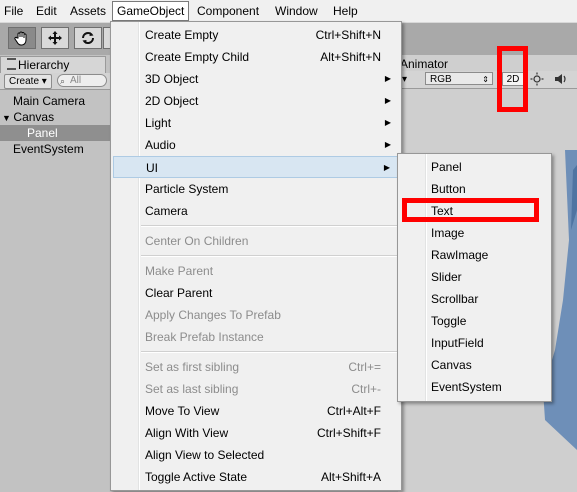 This screenshot has height=492, width=577. What do you see at coordinates (256, 455) in the screenshot?
I see `menu-item-align-view-to-selected: Align View to Selected` at bounding box center [256, 455].